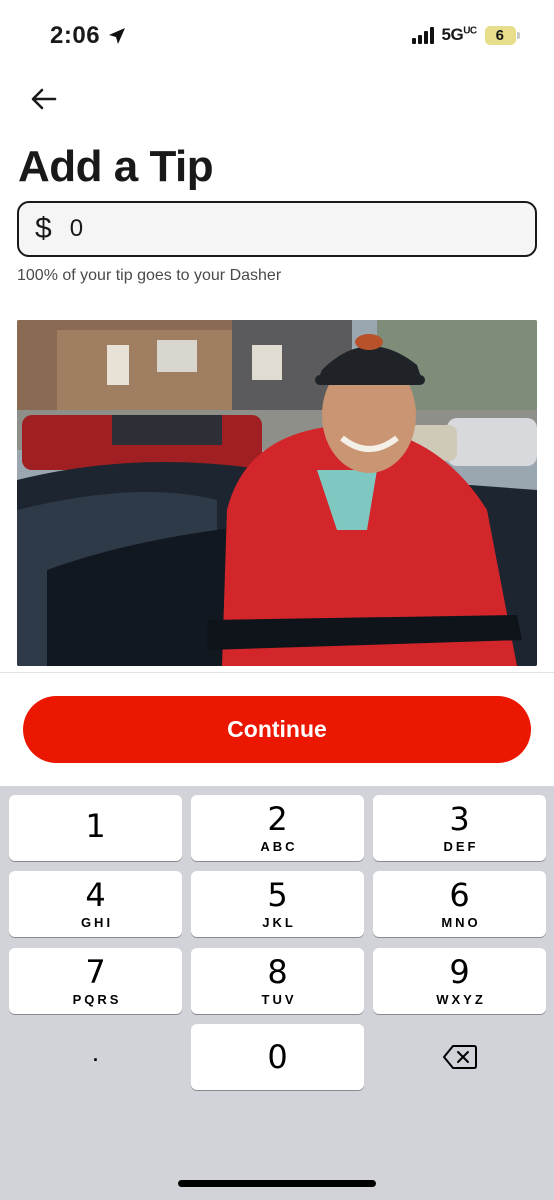  What do you see at coordinates (459, 981) in the screenshot?
I see `key-9: 9 WXYZ` at bounding box center [459, 981].